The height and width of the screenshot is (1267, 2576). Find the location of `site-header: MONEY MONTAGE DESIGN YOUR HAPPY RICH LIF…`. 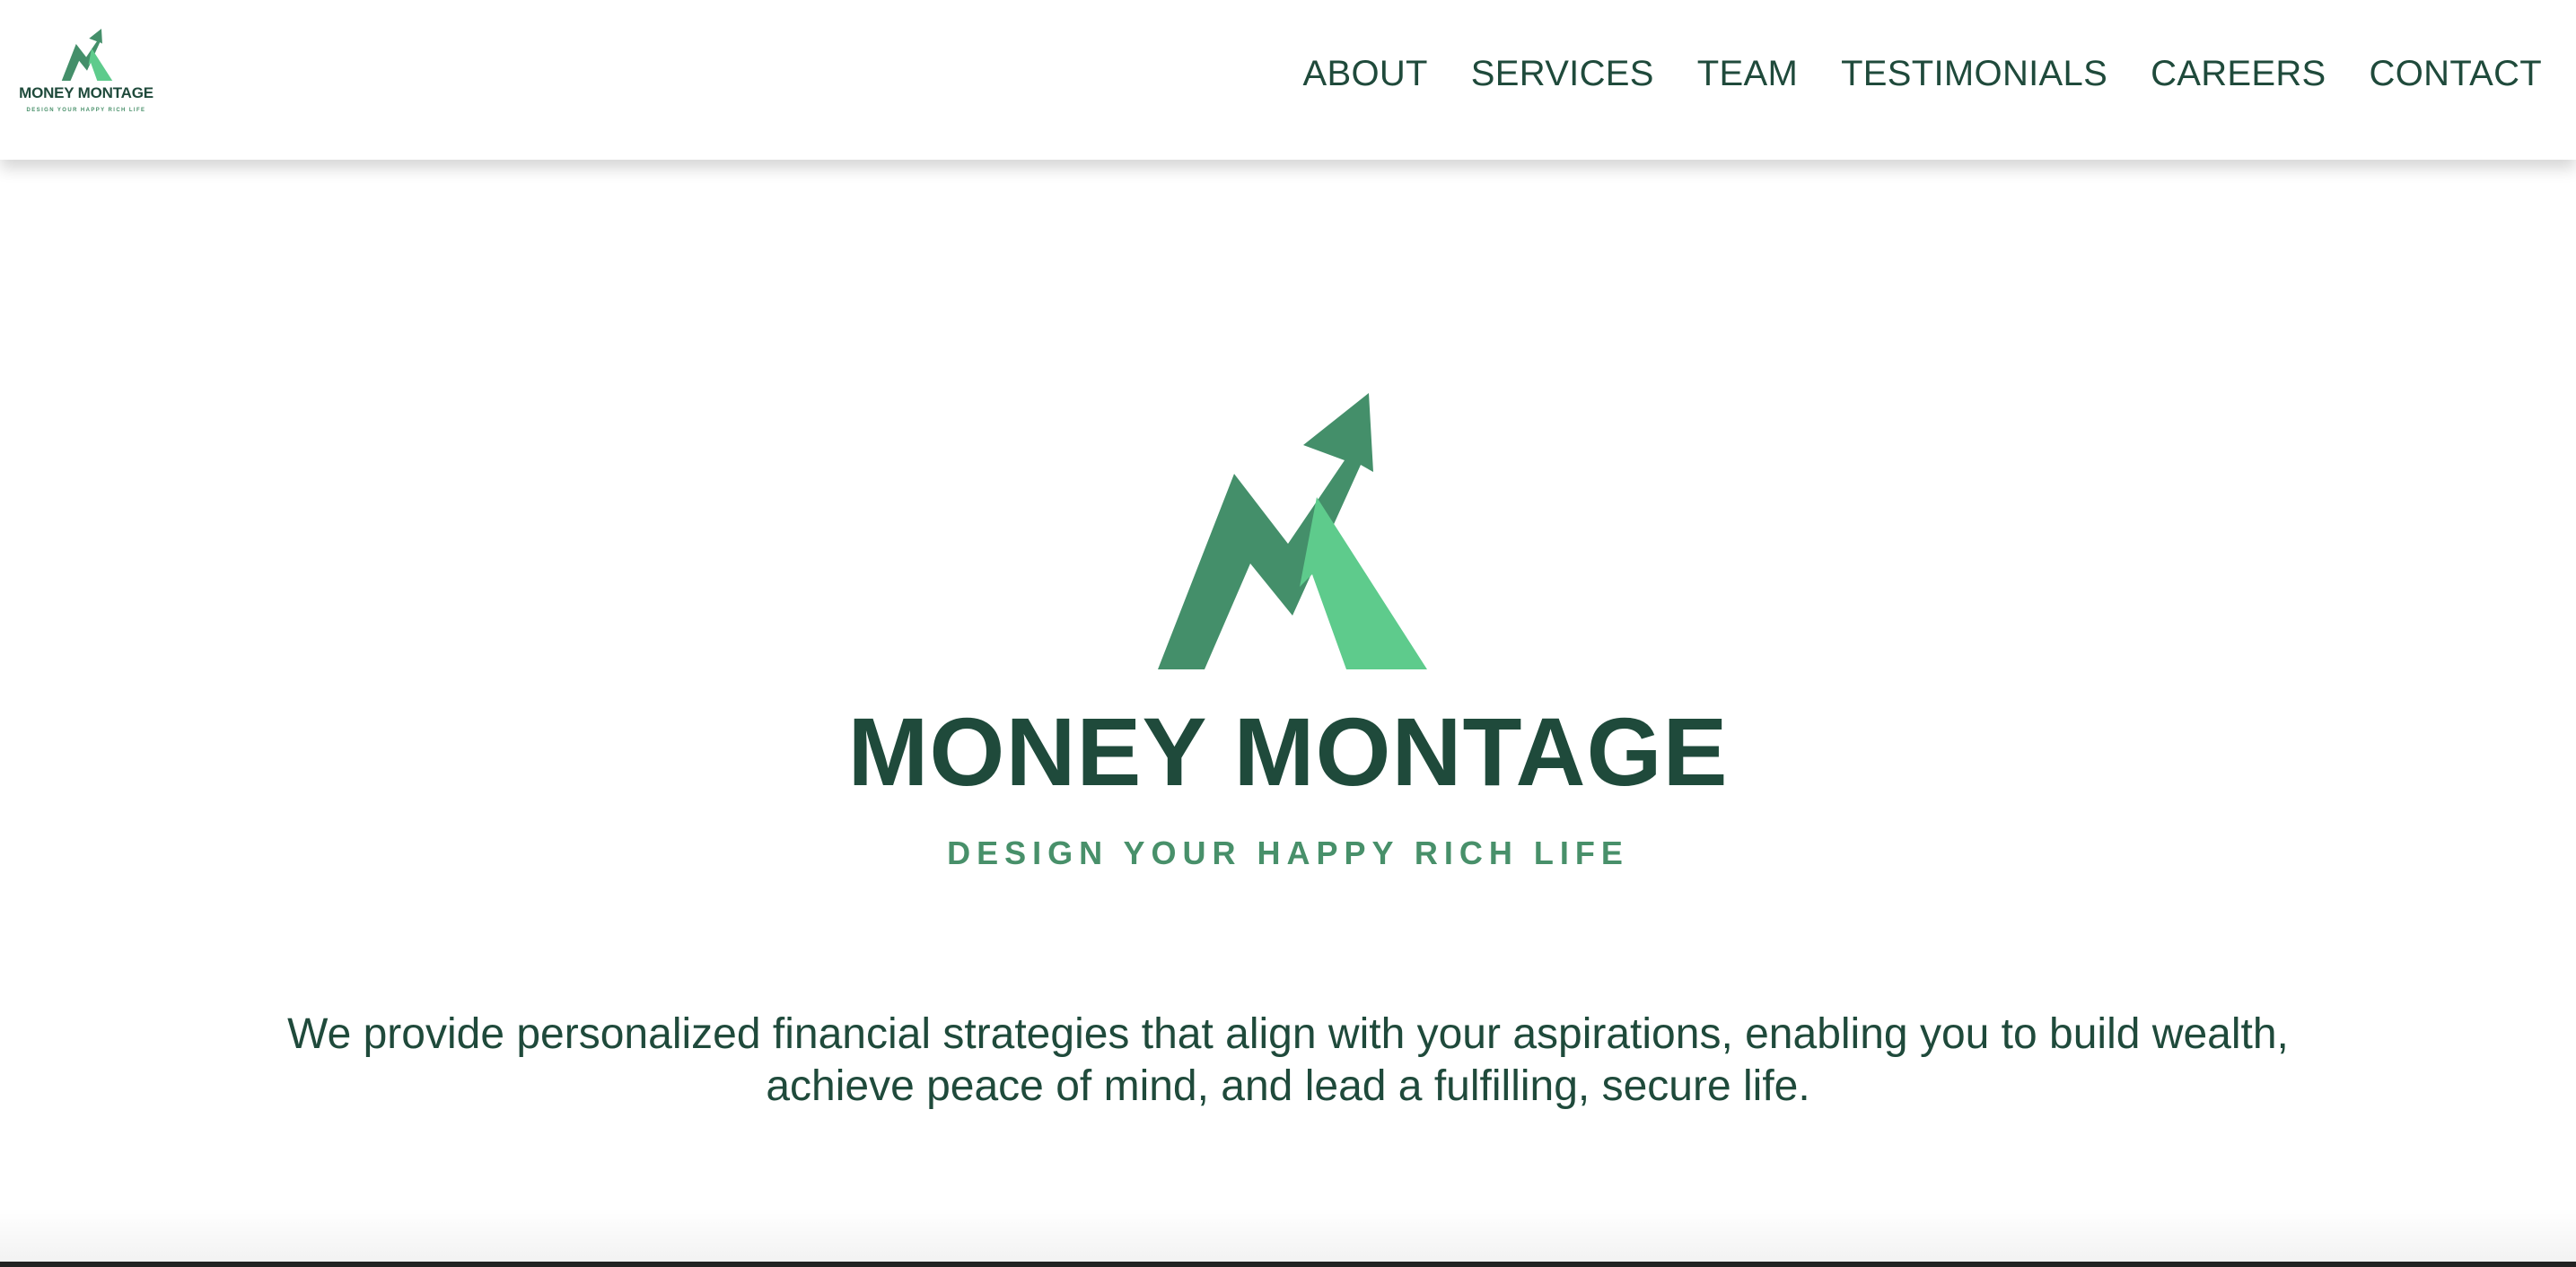

site-header: MONEY MONTAGE DESIGN YOUR HAPPY RICH LIF… is located at coordinates (1288, 80).